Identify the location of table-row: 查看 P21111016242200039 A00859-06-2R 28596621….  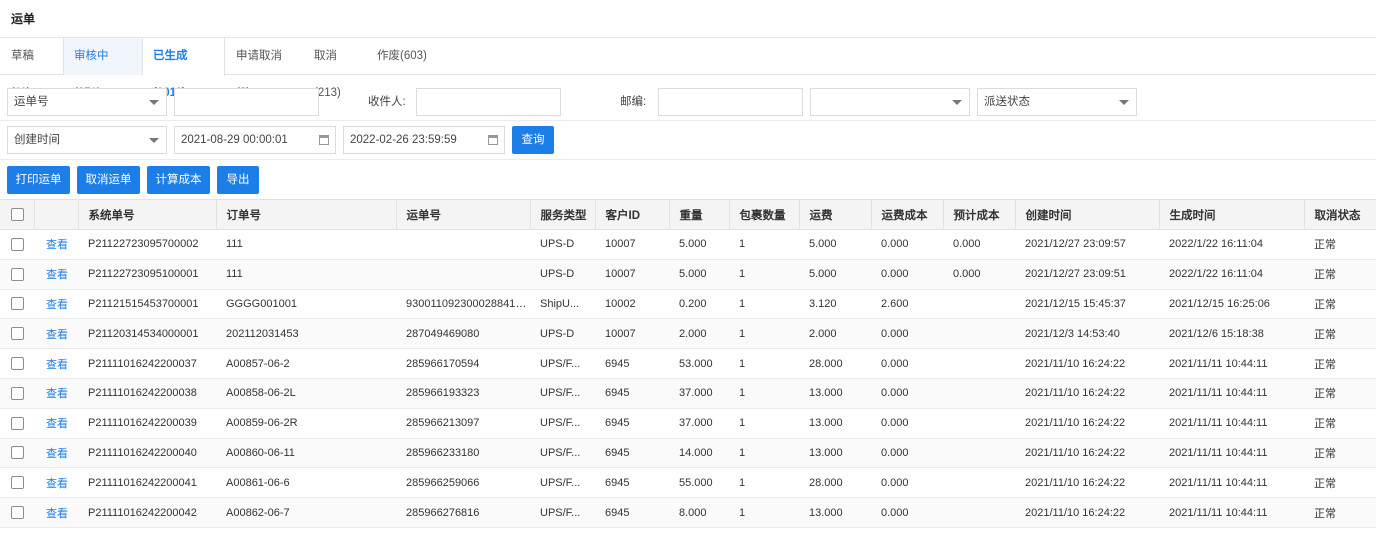
(688, 423).